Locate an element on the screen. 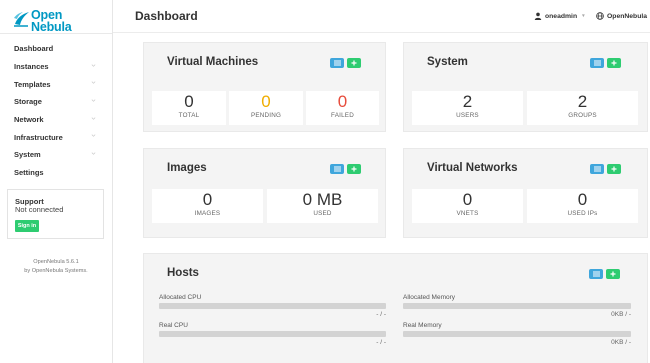 This screenshot has width=650, height=363. allocated-cpu-bar is located at coordinates (272, 306).